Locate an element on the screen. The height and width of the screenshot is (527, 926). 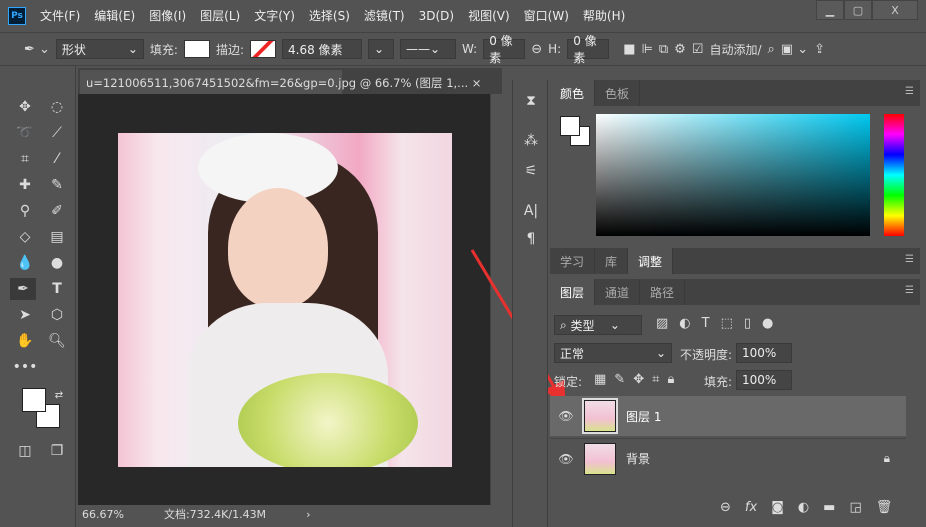
layer-row: 👁︎ 背景 🔒︎ is located at coordinates (728, 458).